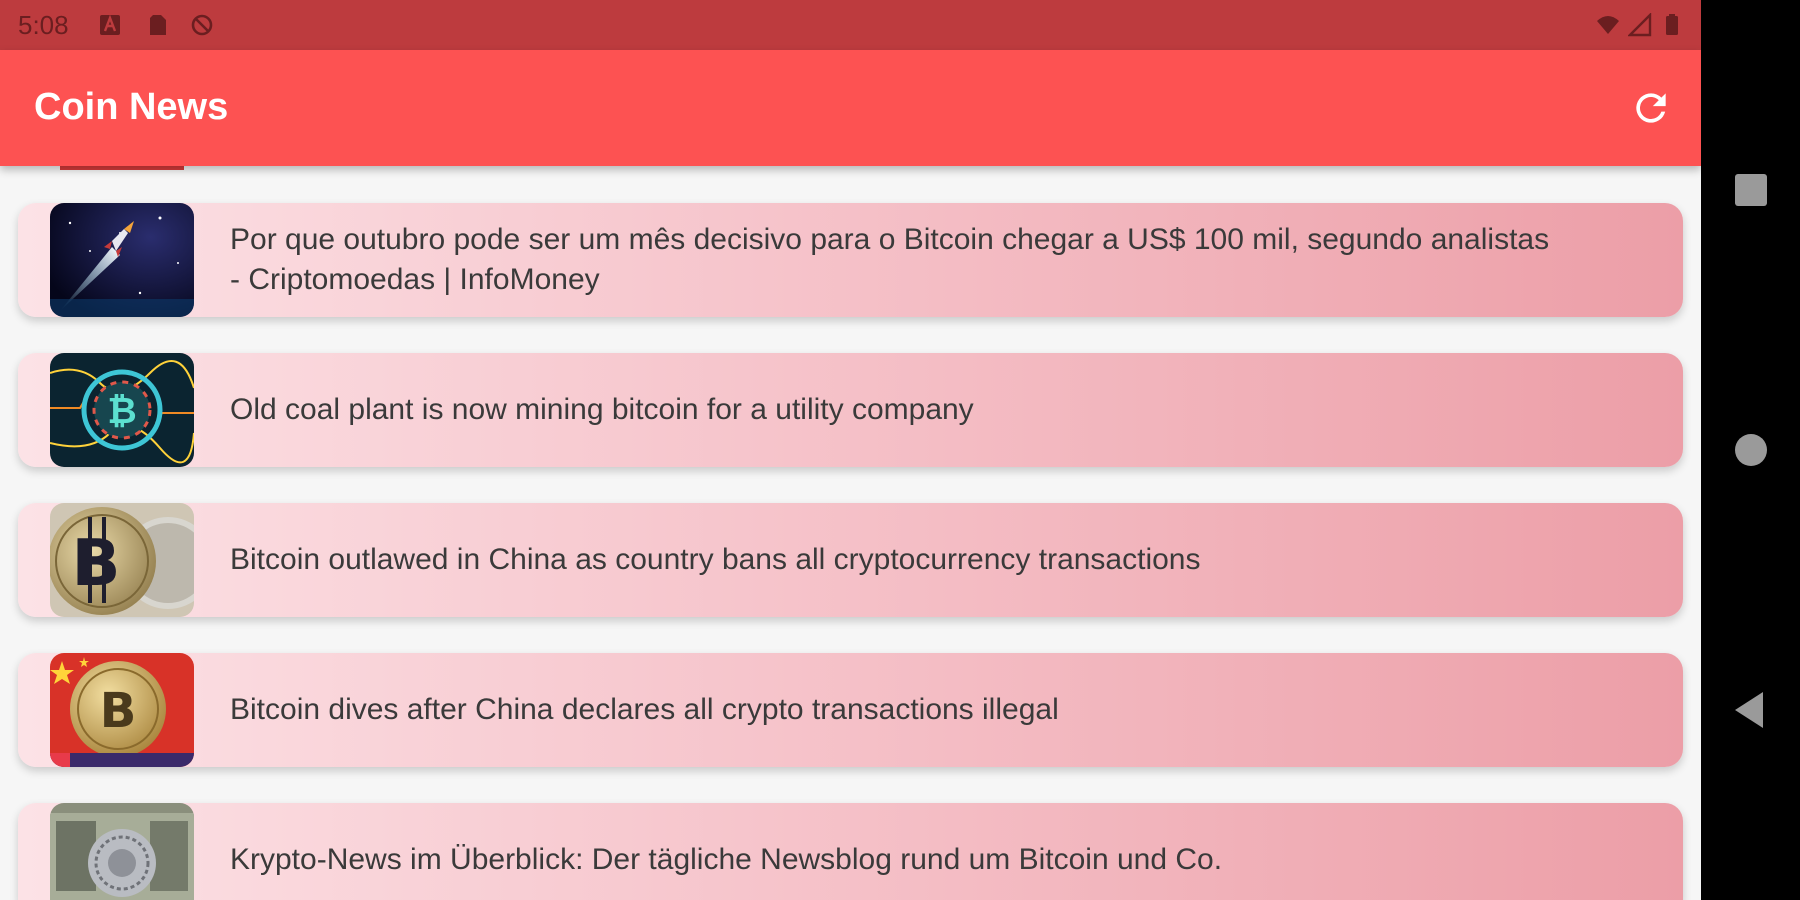 The width and height of the screenshot is (1800, 900). What do you see at coordinates (1651, 108) in the screenshot?
I see `refresh-icon` at bounding box center [1651, 108].